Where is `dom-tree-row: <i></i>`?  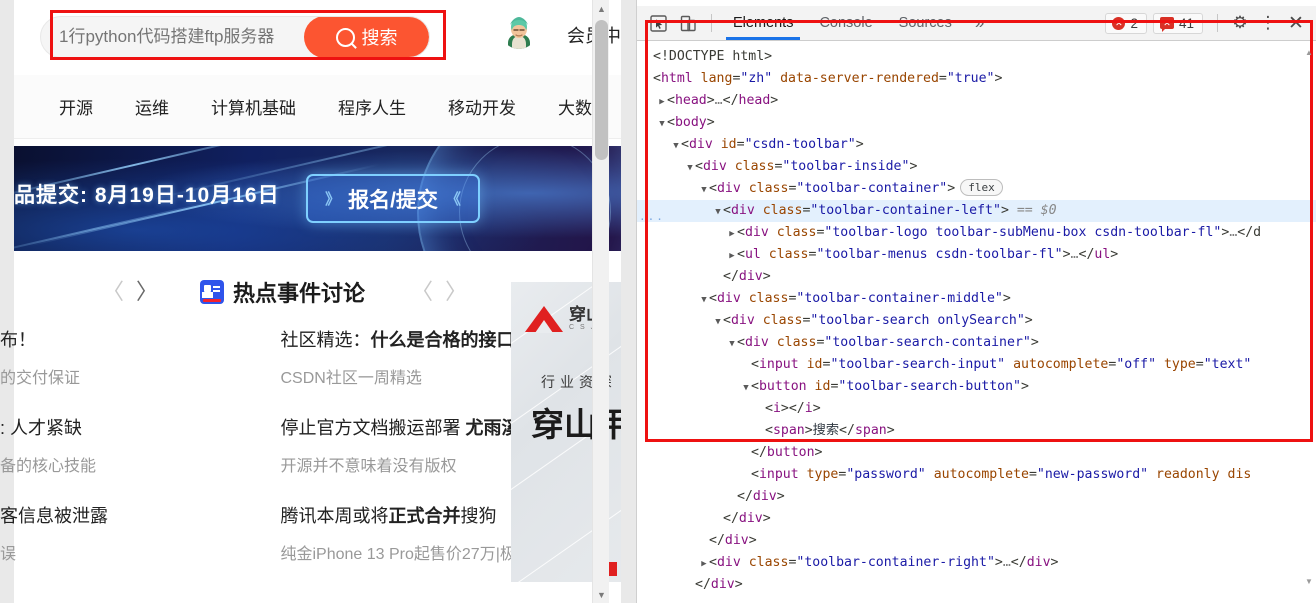
dom-tree-row: <i></i> is located at coordinates (976, 409).